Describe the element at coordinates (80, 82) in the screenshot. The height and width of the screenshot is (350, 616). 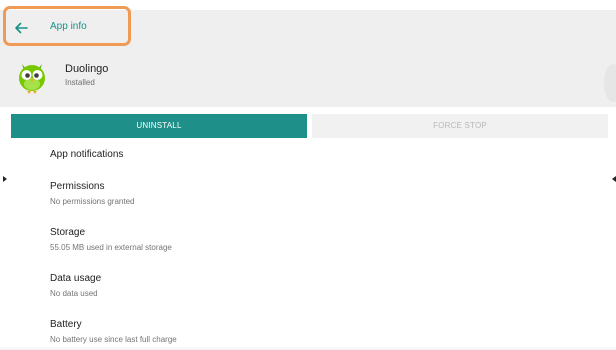
I see `app-status: Installed` at that location.